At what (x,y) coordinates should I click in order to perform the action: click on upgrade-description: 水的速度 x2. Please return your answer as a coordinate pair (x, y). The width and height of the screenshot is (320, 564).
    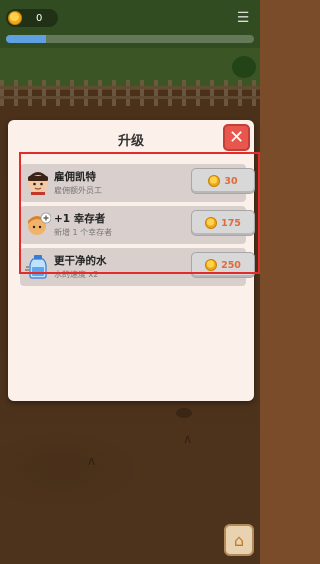
    Looking at the image, I should click on (76, 274).